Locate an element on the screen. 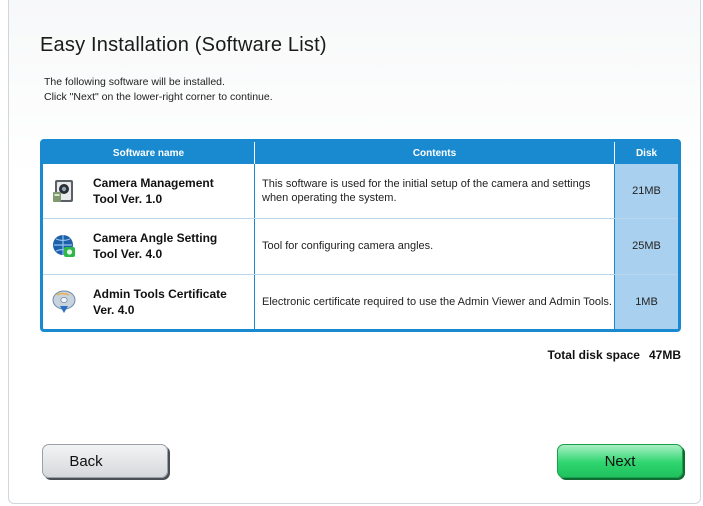  software-disk-size: 25MB is located at coordinates (646, 246).